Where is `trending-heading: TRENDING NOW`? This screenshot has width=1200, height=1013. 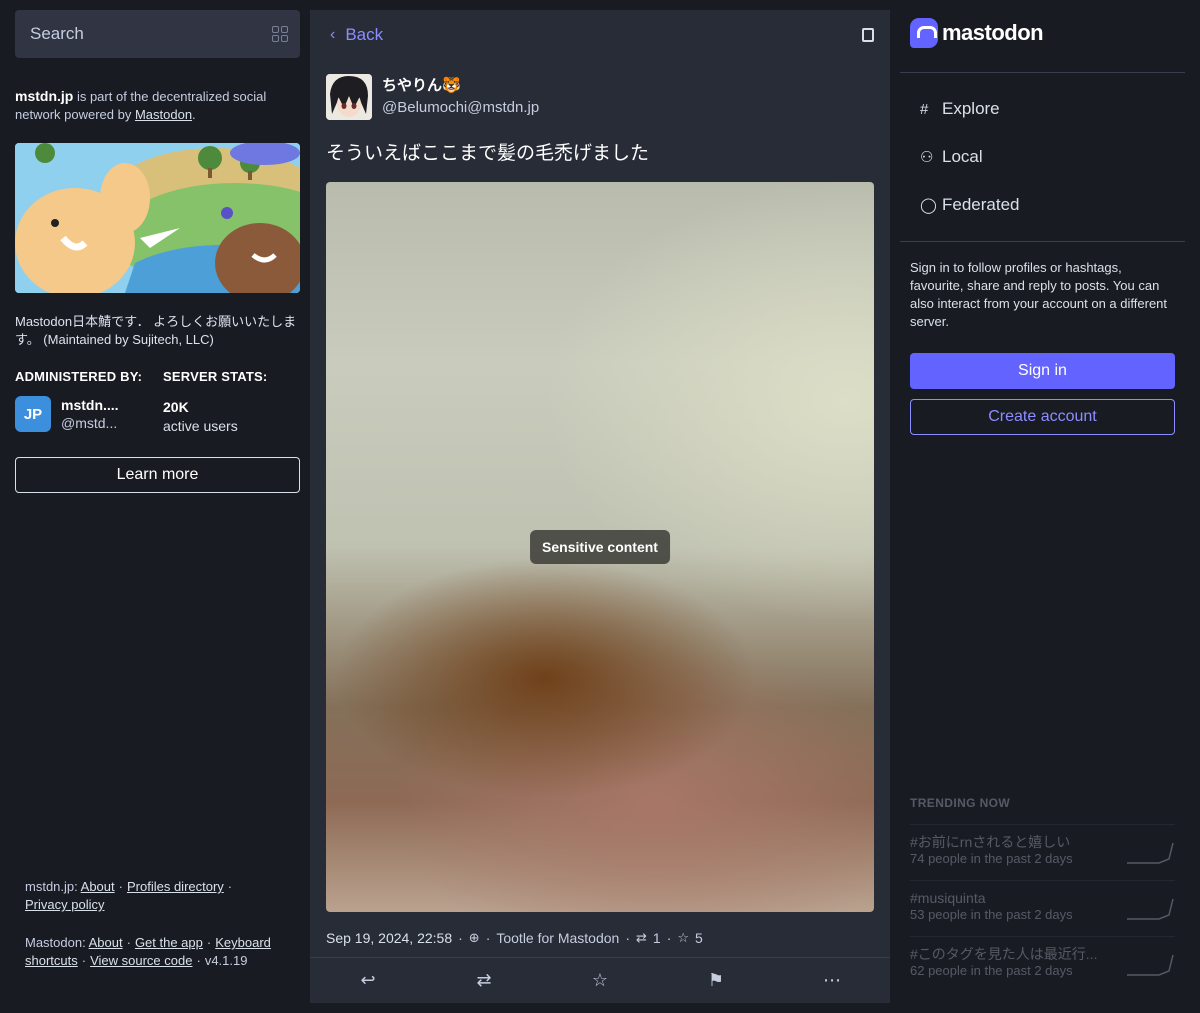
trending-heading: TRENDING NOW is located at coordinates (960, 803).